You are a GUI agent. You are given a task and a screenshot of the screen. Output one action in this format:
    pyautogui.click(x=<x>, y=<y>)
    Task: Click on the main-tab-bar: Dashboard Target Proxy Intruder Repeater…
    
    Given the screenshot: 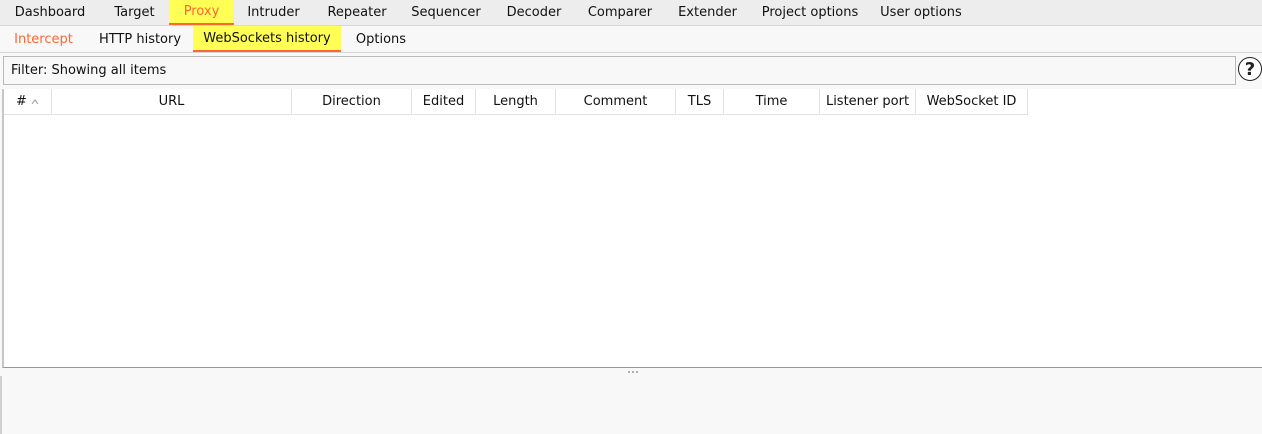 What is the action you would take?
    pyautogui.click(x=631, y=13)
    